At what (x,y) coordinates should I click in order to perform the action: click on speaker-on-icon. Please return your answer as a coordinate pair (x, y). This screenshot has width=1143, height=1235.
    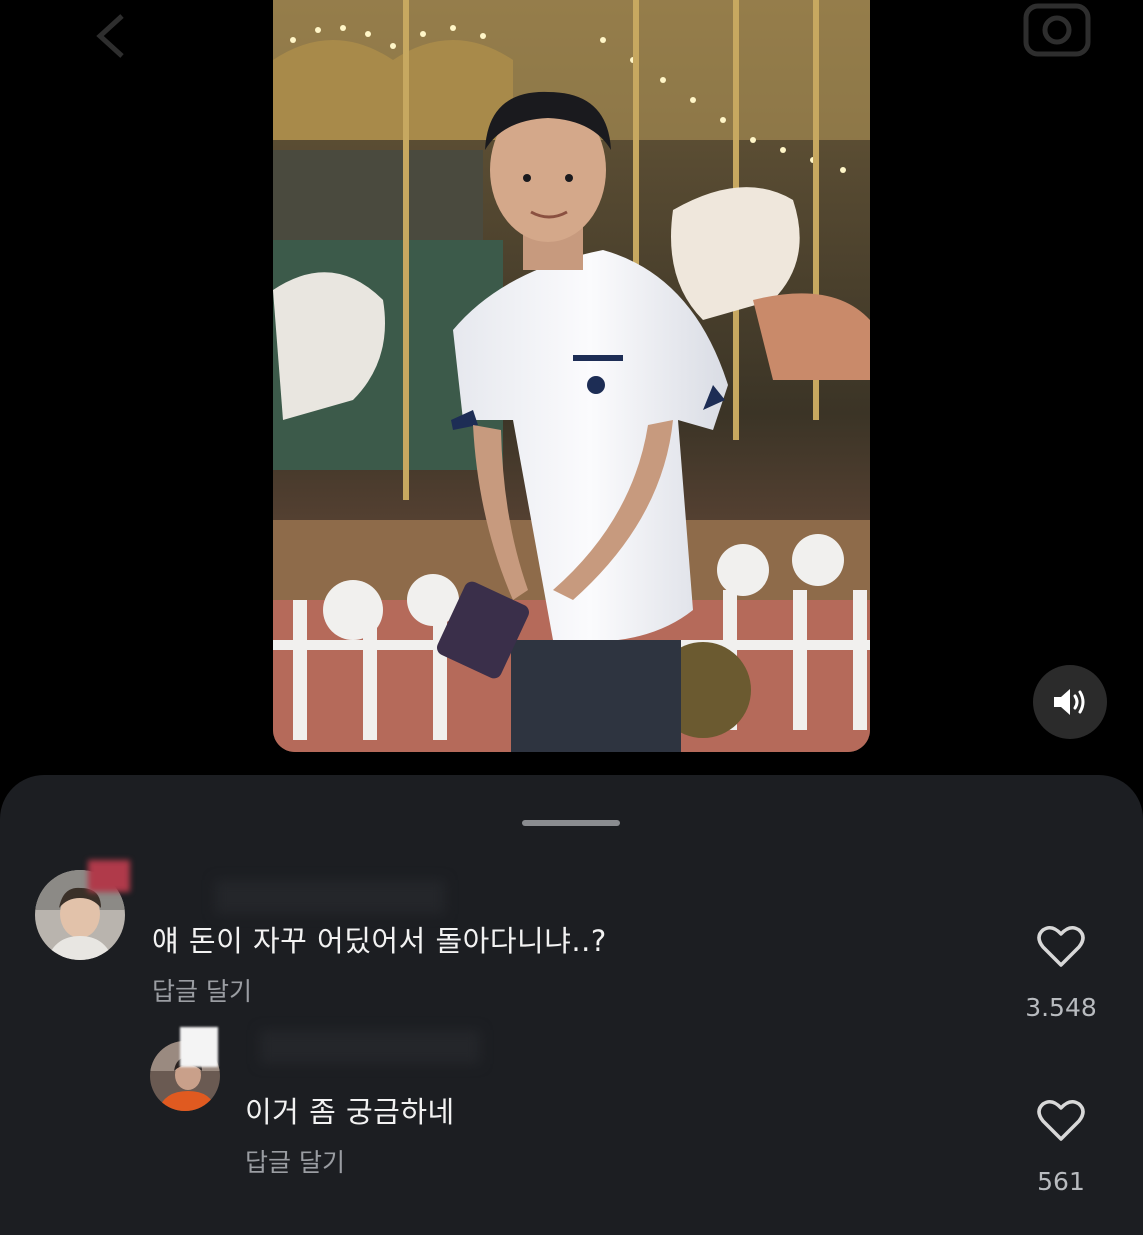
    Looking at the image, I should click on (1069, 702).